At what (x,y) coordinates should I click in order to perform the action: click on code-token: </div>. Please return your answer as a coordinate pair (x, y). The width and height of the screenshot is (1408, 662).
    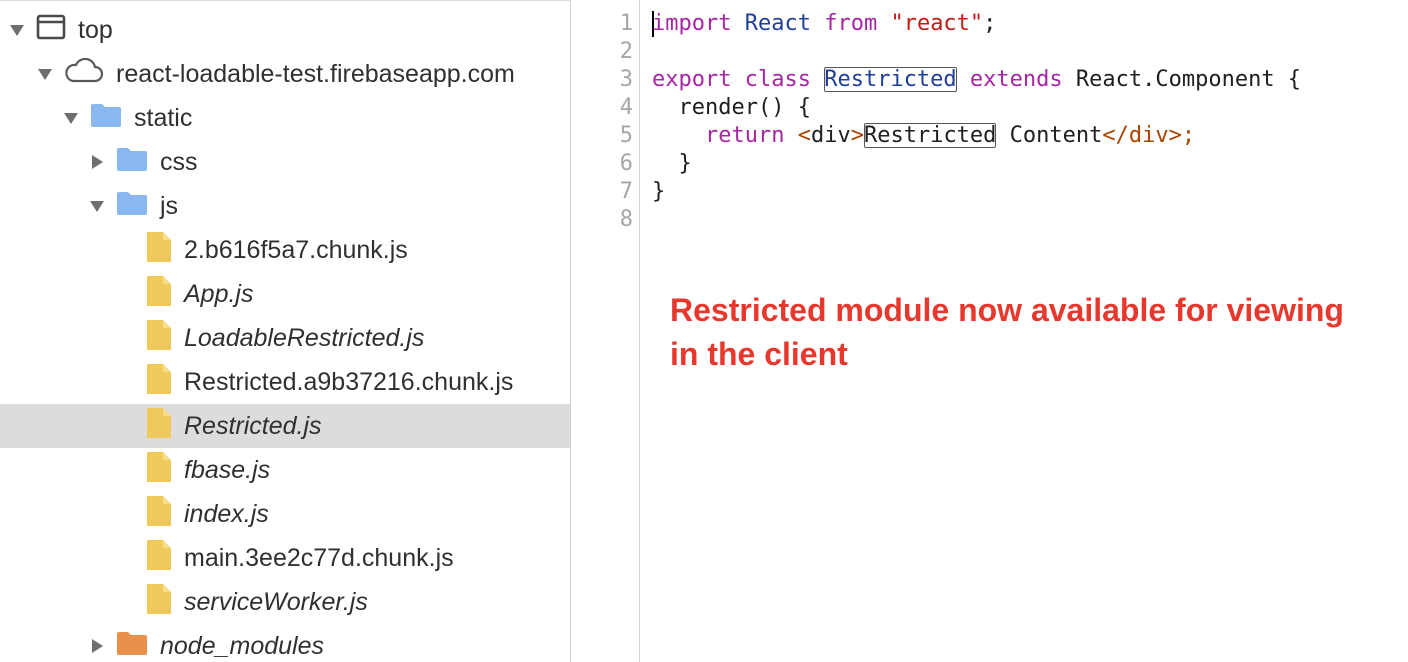
    Looking at the image, I should click on (1142, 135).